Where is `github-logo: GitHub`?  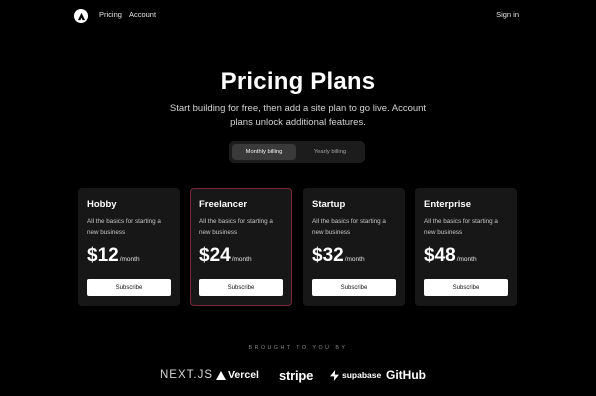 github-logo: GitHub is located at coordinates (406, 375).